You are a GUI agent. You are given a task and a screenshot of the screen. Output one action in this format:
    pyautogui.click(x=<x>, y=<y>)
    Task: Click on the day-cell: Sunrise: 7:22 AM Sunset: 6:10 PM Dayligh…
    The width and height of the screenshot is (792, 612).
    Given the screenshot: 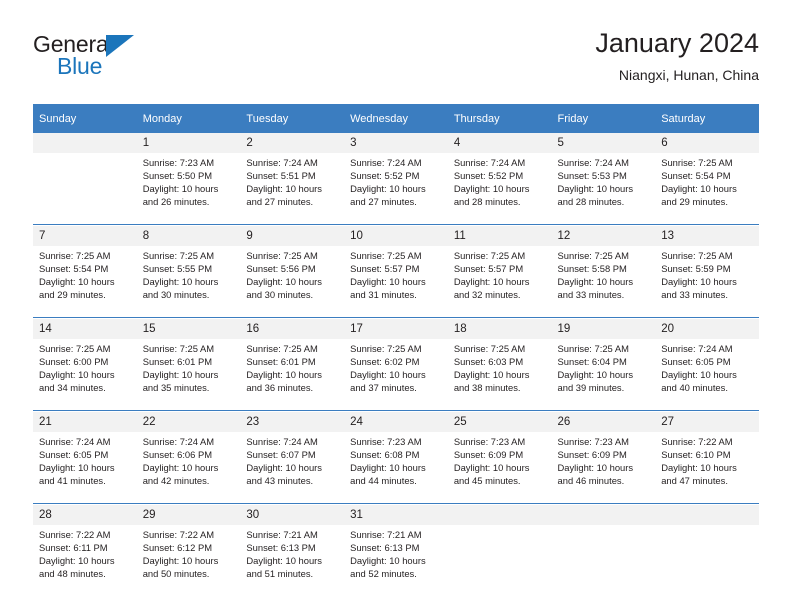 What is the action you would take?
    pyautogui.click(x=707, y=468)
    